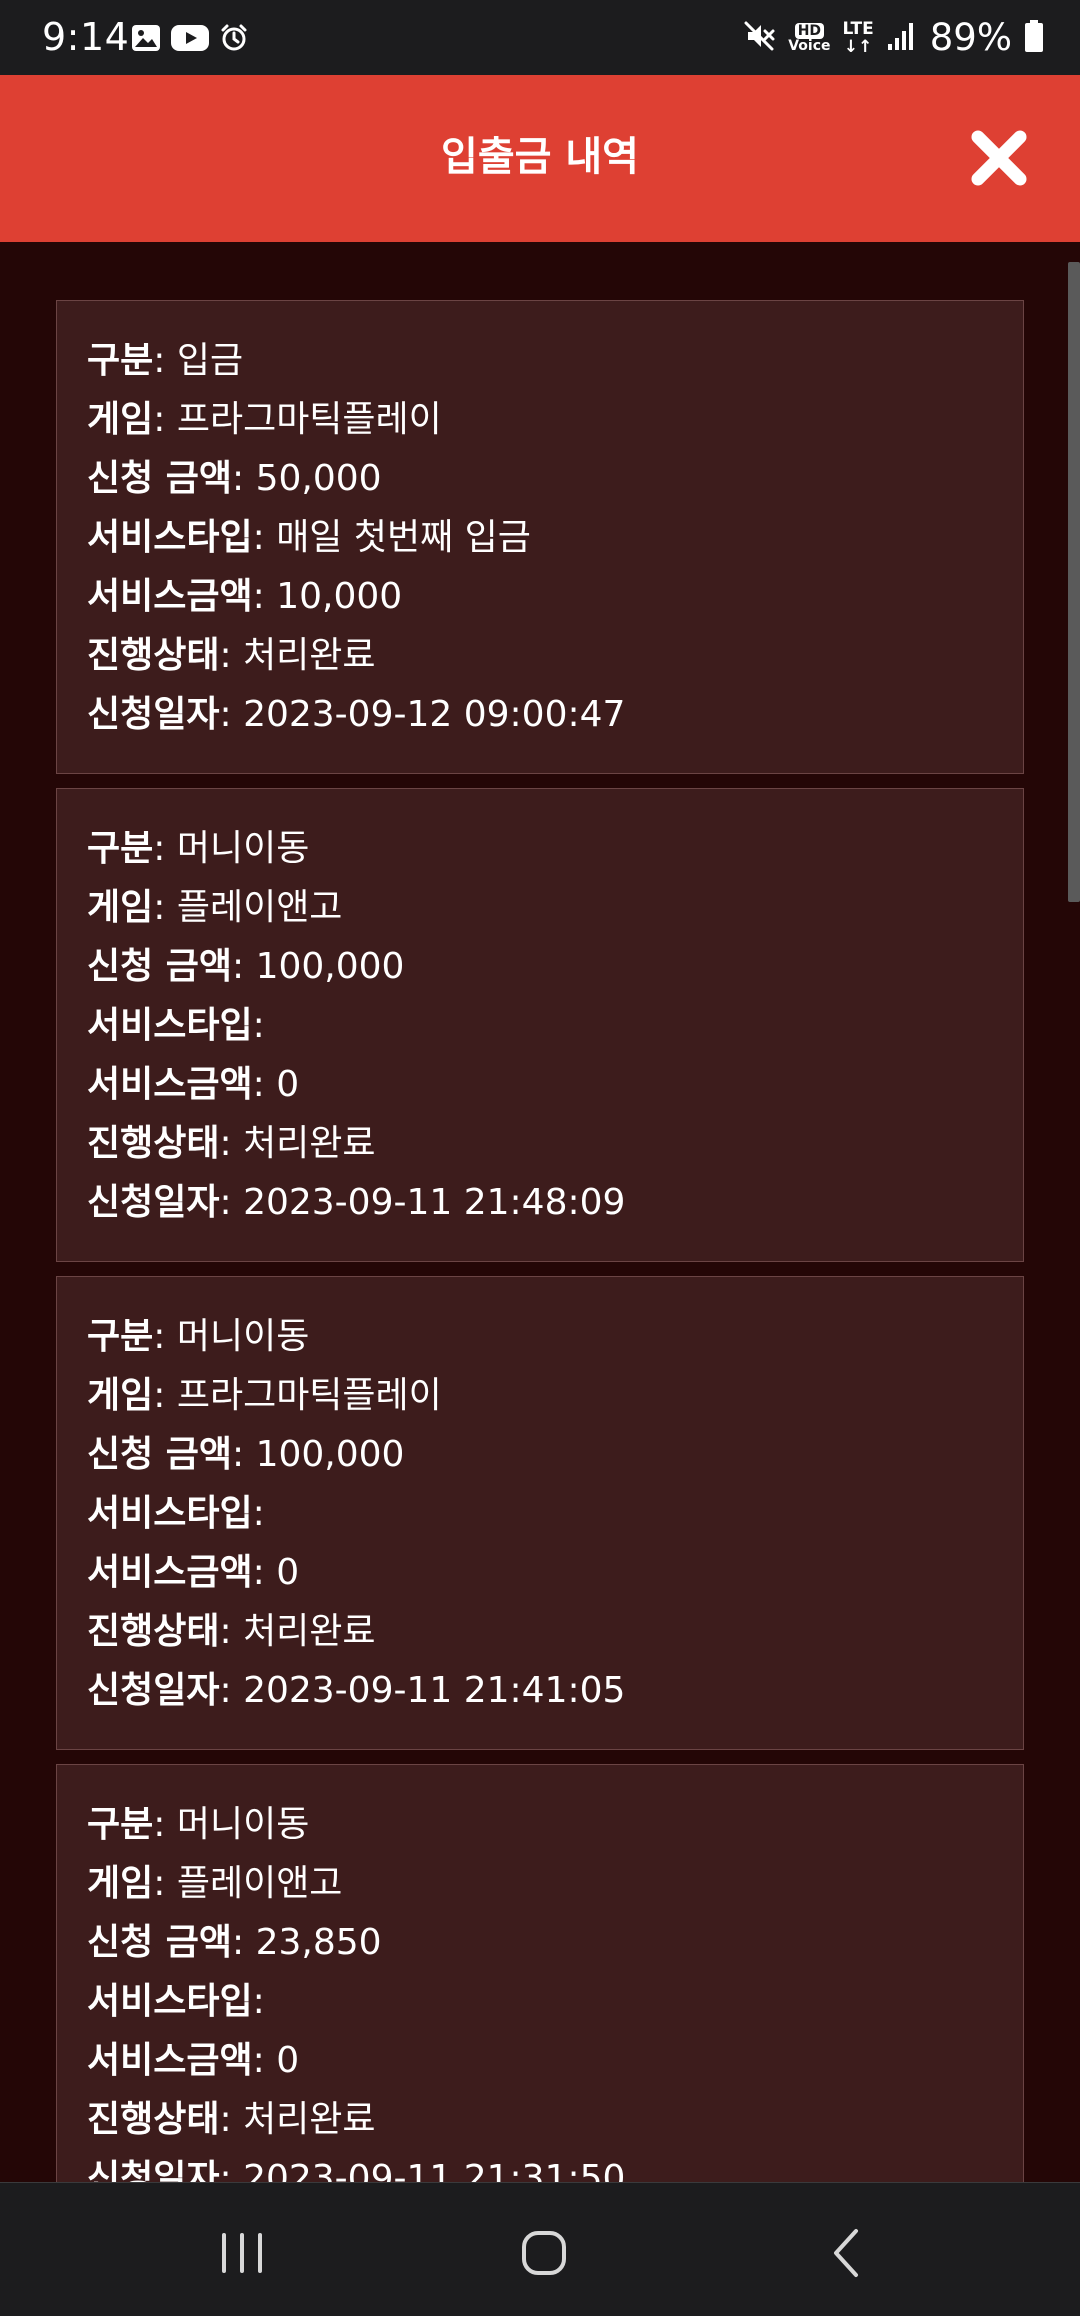 Image resolution: width=1080 pixels, height=2316 pixels. I want to click on row-amount: 신청 금액: 23,850, so click(234, 1942).